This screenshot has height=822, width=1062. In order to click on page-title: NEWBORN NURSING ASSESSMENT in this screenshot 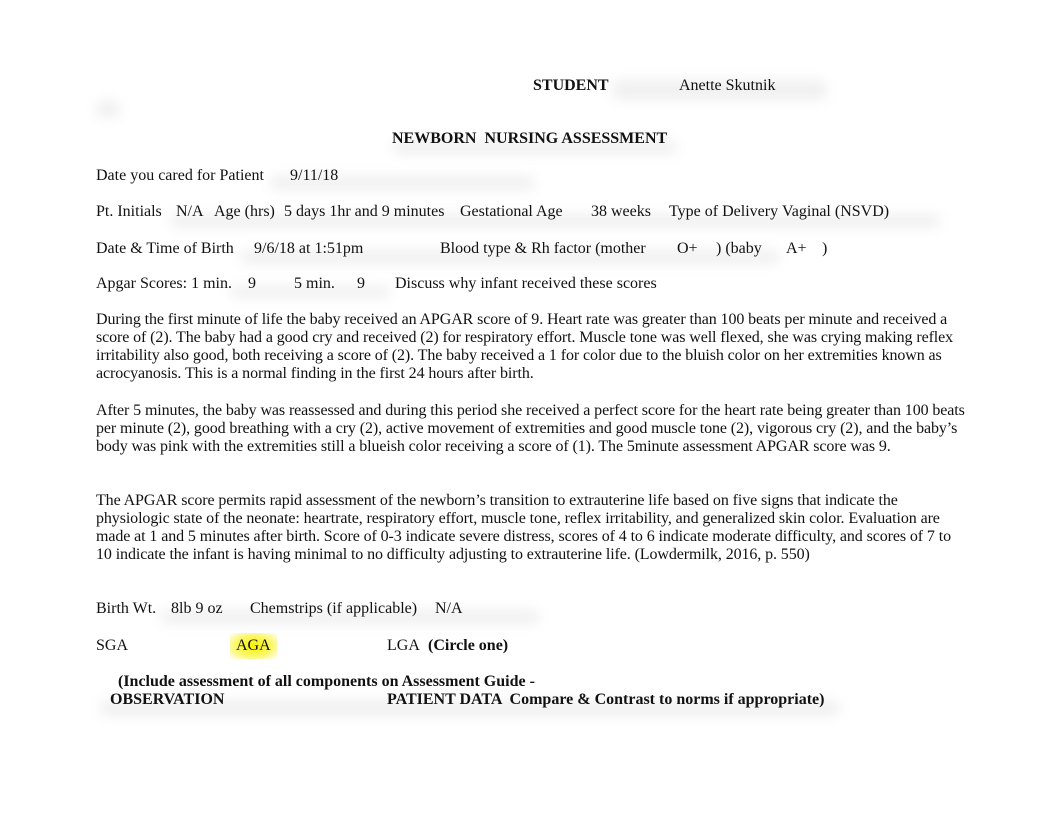, I will do `click(530, 138)`.